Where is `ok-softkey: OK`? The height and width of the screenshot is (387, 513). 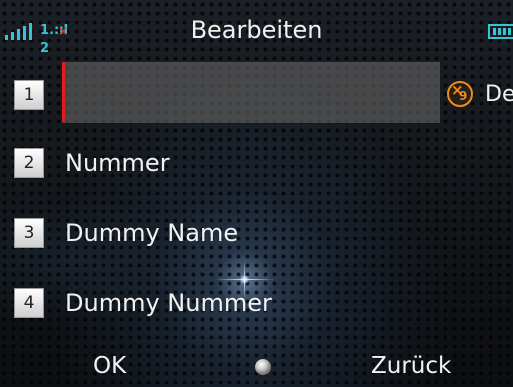
ok-softkey: OK is located at coordinates (109, 366).